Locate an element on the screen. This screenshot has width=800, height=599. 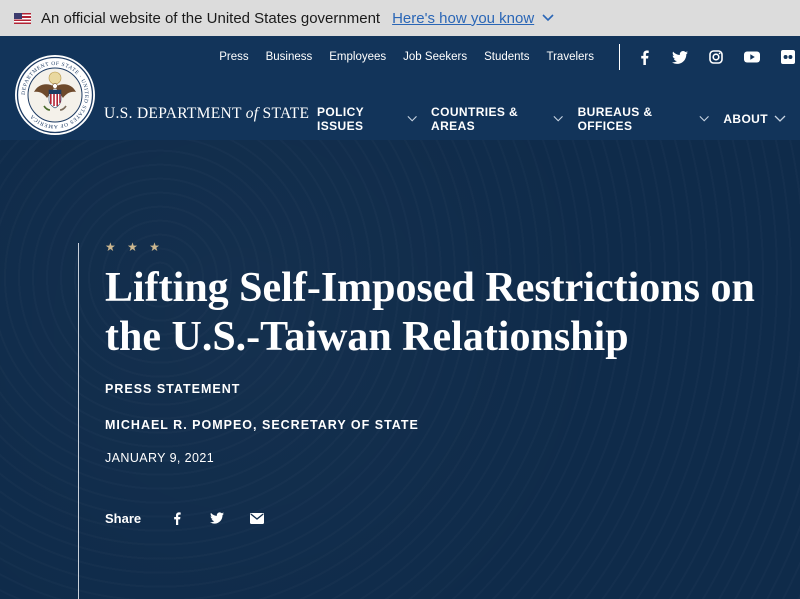
instagram-icon is located at coordinates (716, 57).